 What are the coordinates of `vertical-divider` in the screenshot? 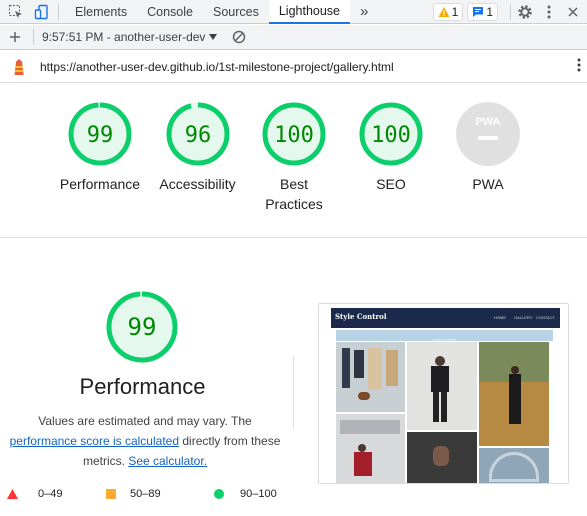 It's located at (293, 393).